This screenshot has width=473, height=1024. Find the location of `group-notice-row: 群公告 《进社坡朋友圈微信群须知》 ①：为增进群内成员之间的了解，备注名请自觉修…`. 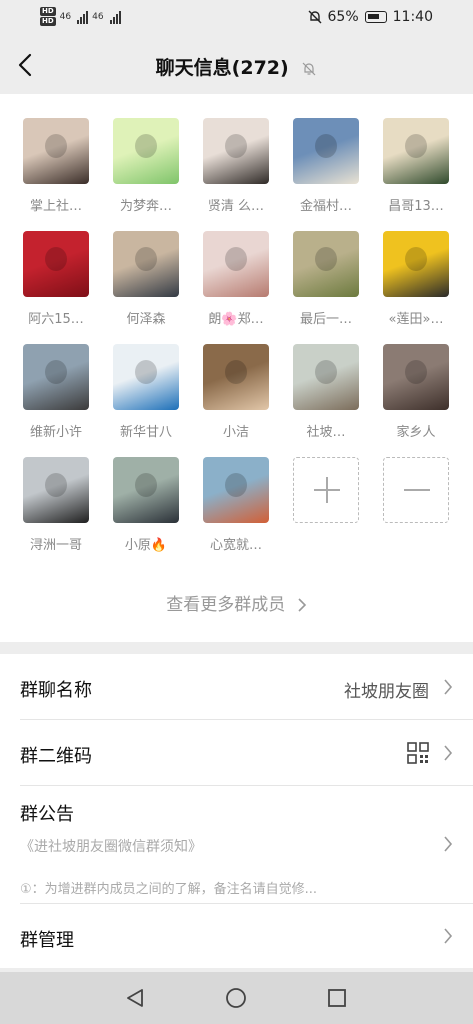

group-notice-row: 群公告 《进社坡朋友圈微信群须知》 ①：为增进群内成员之间的了解，备注名请自觉修… is located at coordinates (236, 845).